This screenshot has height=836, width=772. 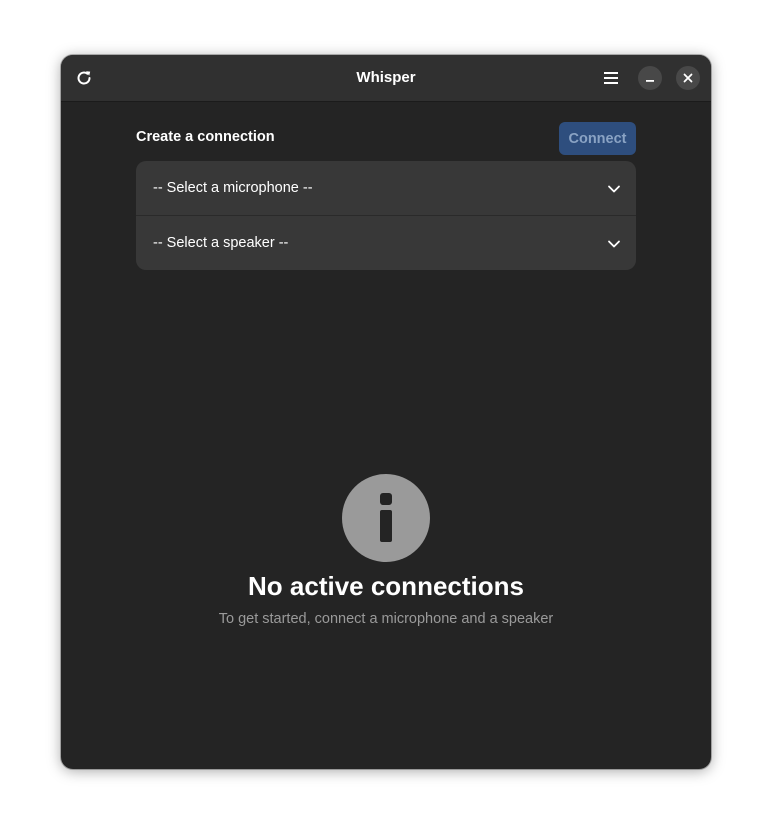 What do you see at coordinates (386, 188) in the screenshot?
I see `microphone-dropdown: -- Select a microphone --` at bounding box center [386, 188].